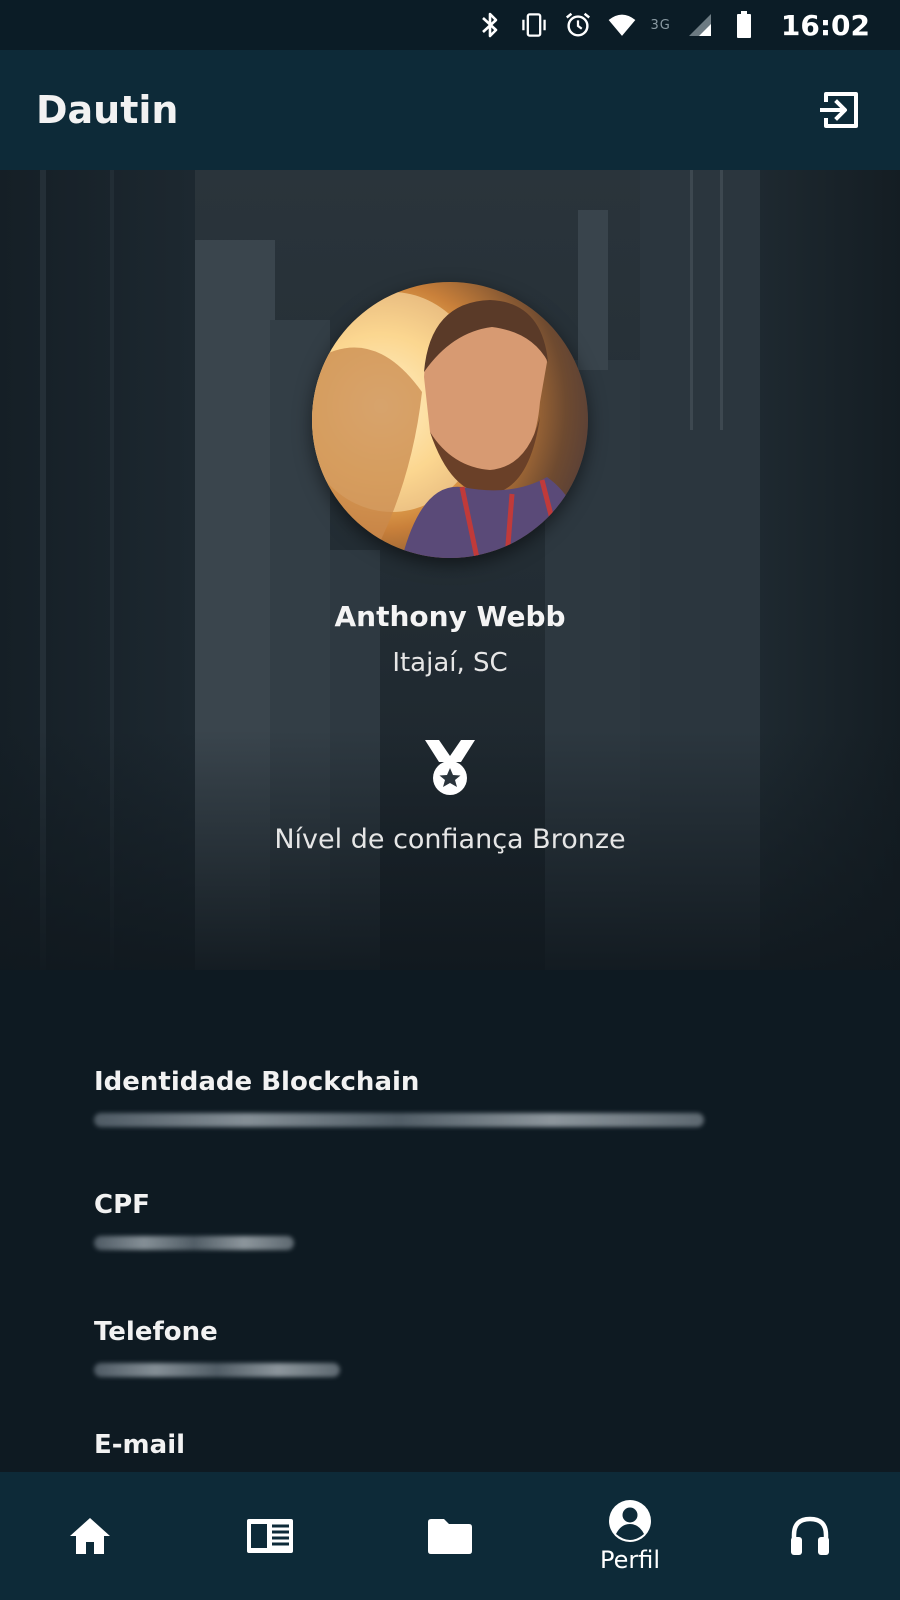 Image resolution: width=900 pixels, height=1600 pixels. I want to click on nav-support, so click(810, 1536).